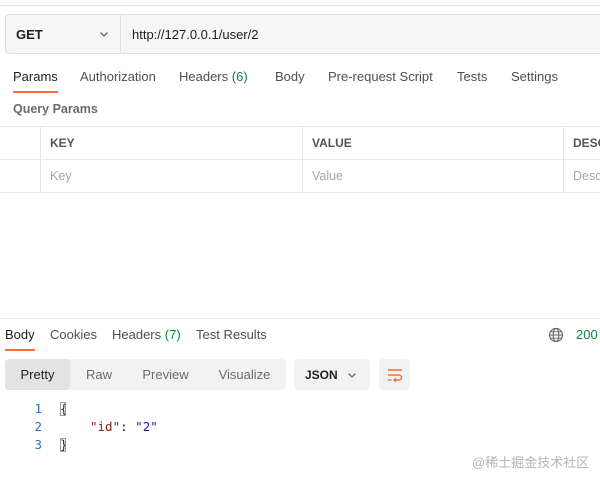 Image resolution: width=600 pixels, height=483 pixels. I want to click on url-input: http://127.0.0.1/user/2, so click(360, 34).